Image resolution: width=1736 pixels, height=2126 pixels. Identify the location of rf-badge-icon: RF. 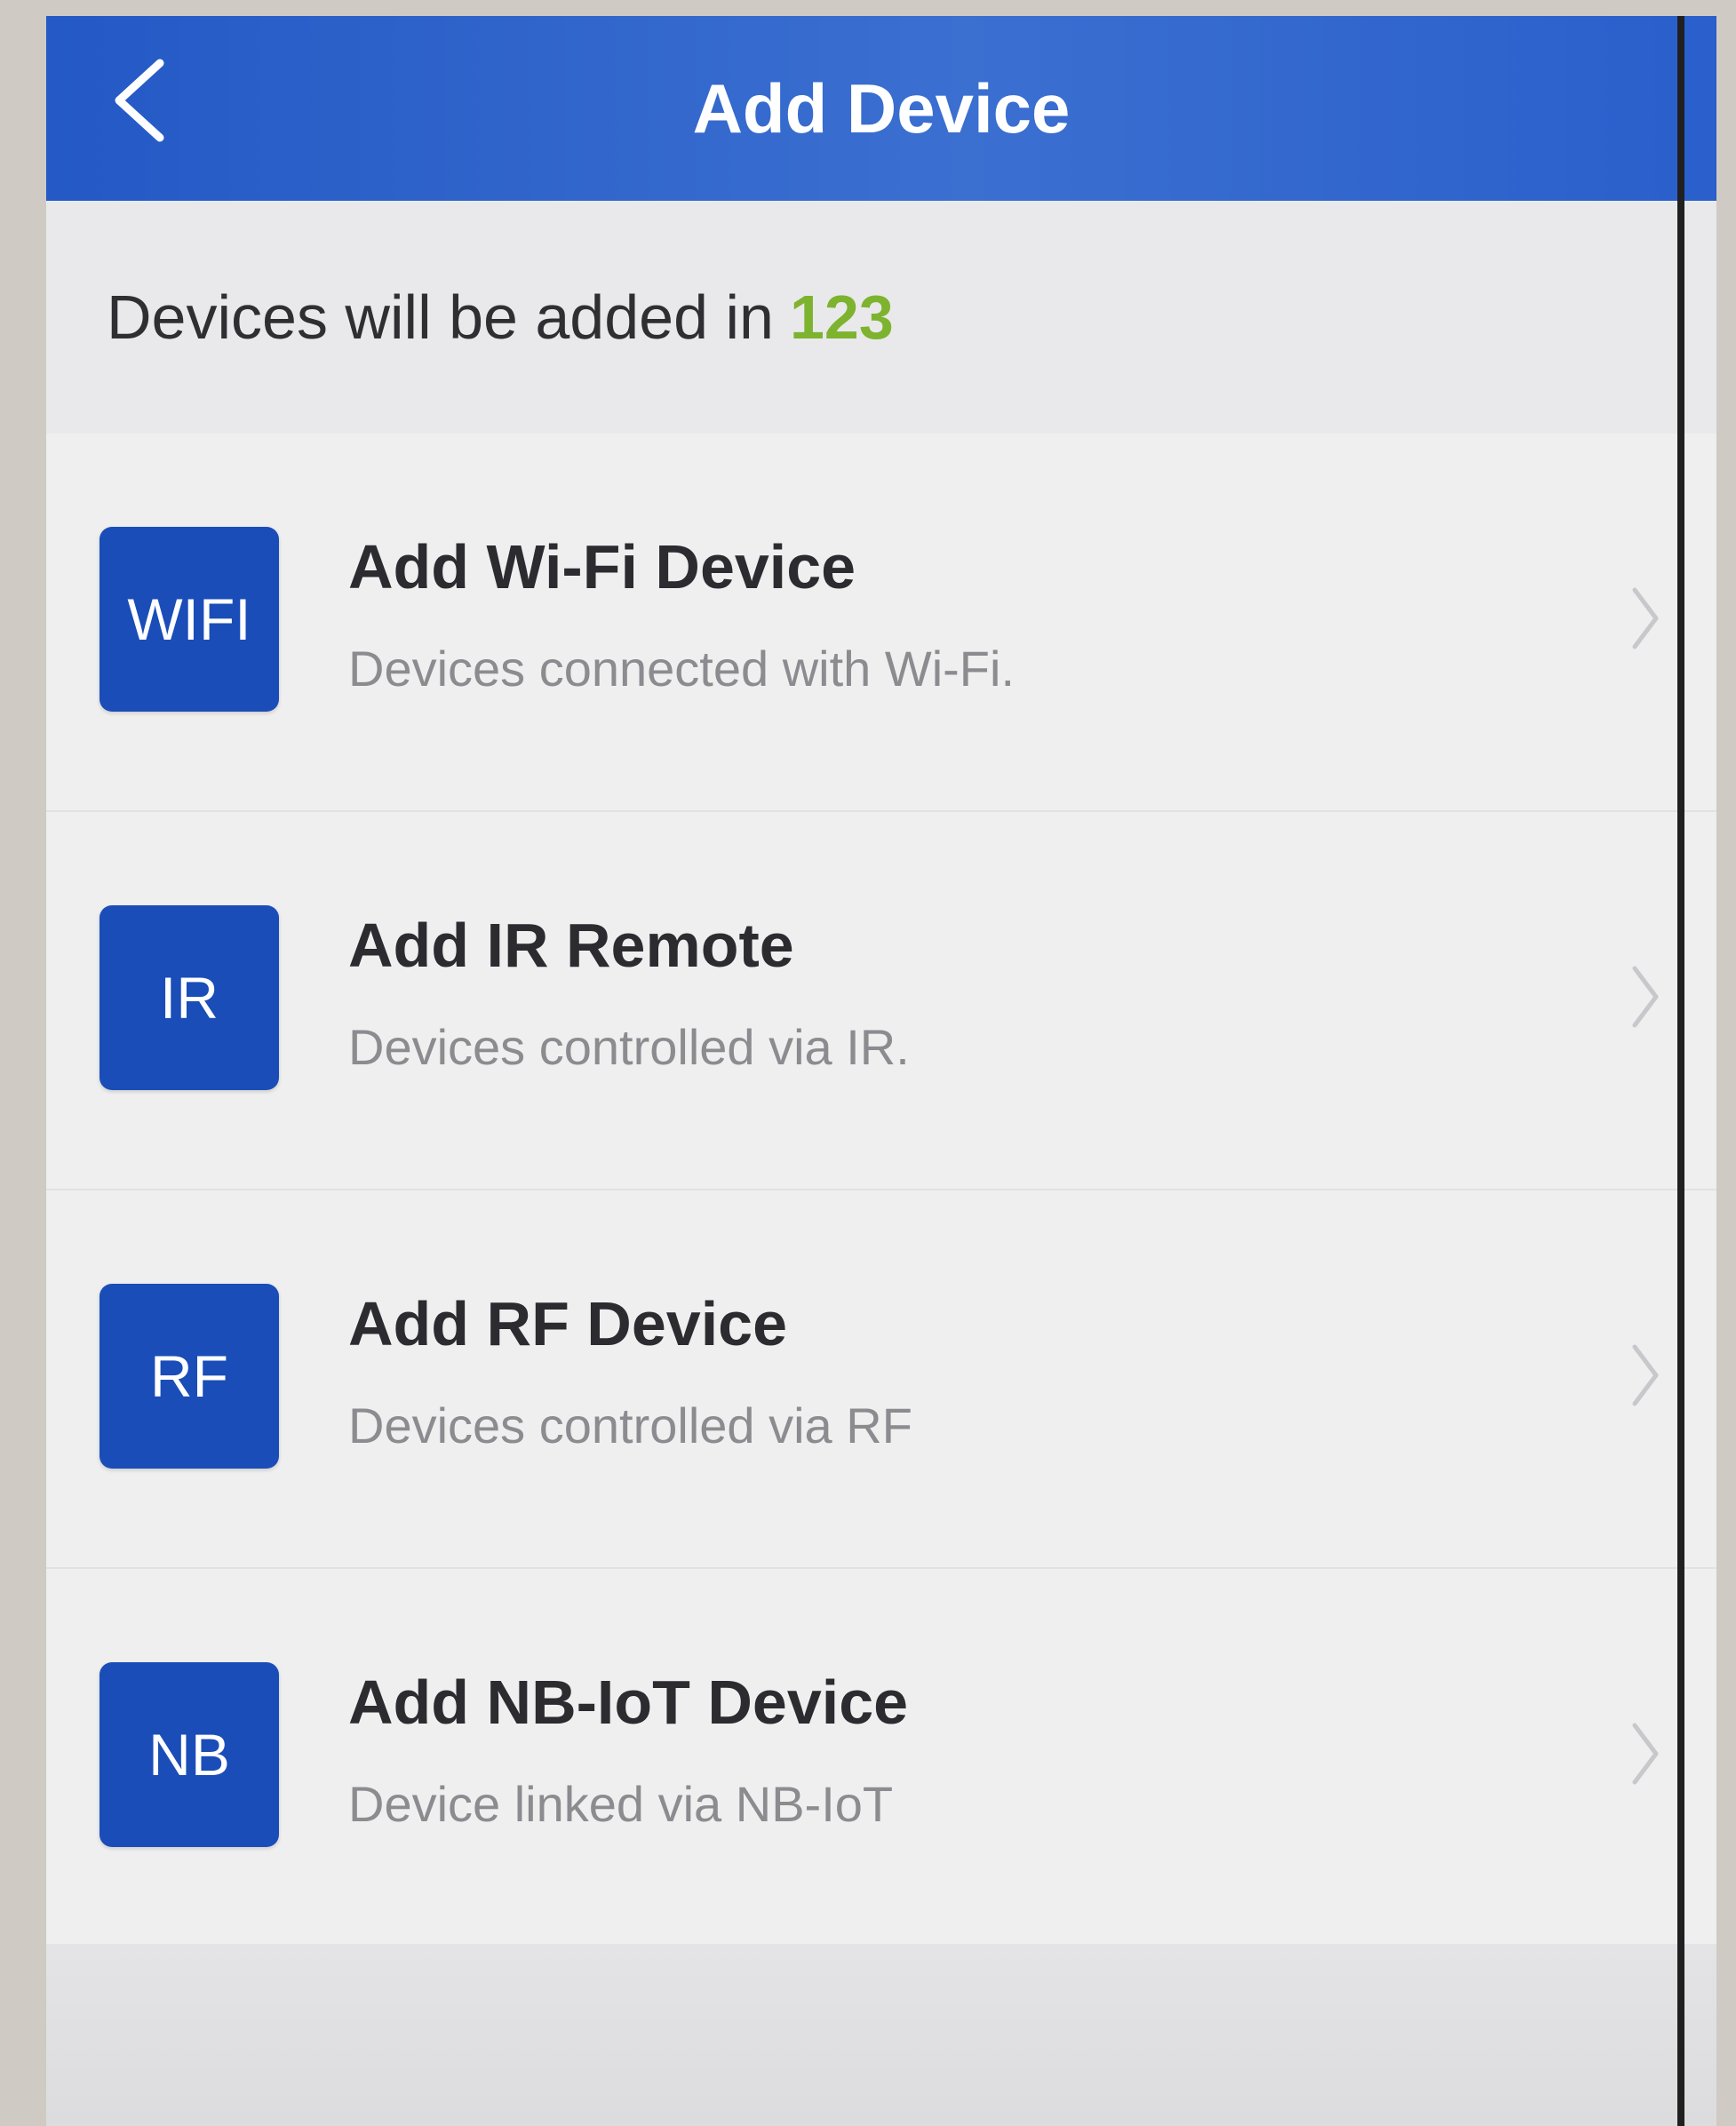
(189, 1376).